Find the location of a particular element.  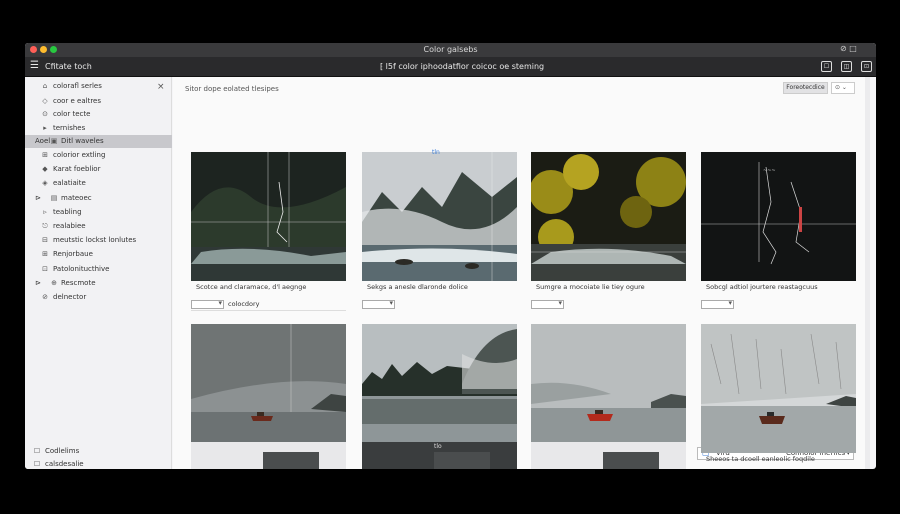

sidebar-item-icon: ◈ is located at coordinates (45, 183).